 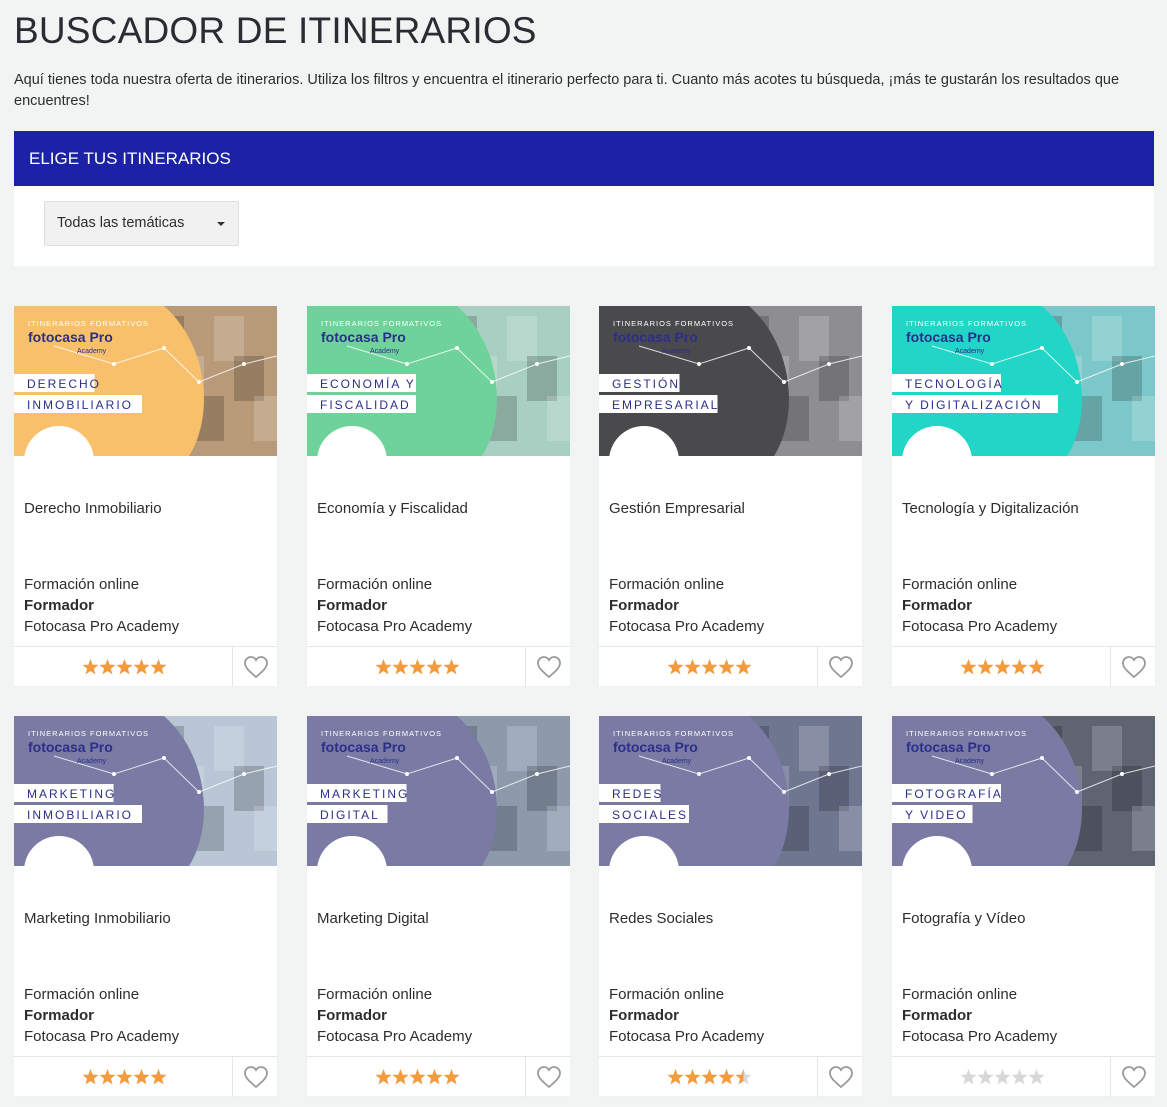 I want to click on banner-label-line2: FISCALIDAD, so click(x=365, y=405).